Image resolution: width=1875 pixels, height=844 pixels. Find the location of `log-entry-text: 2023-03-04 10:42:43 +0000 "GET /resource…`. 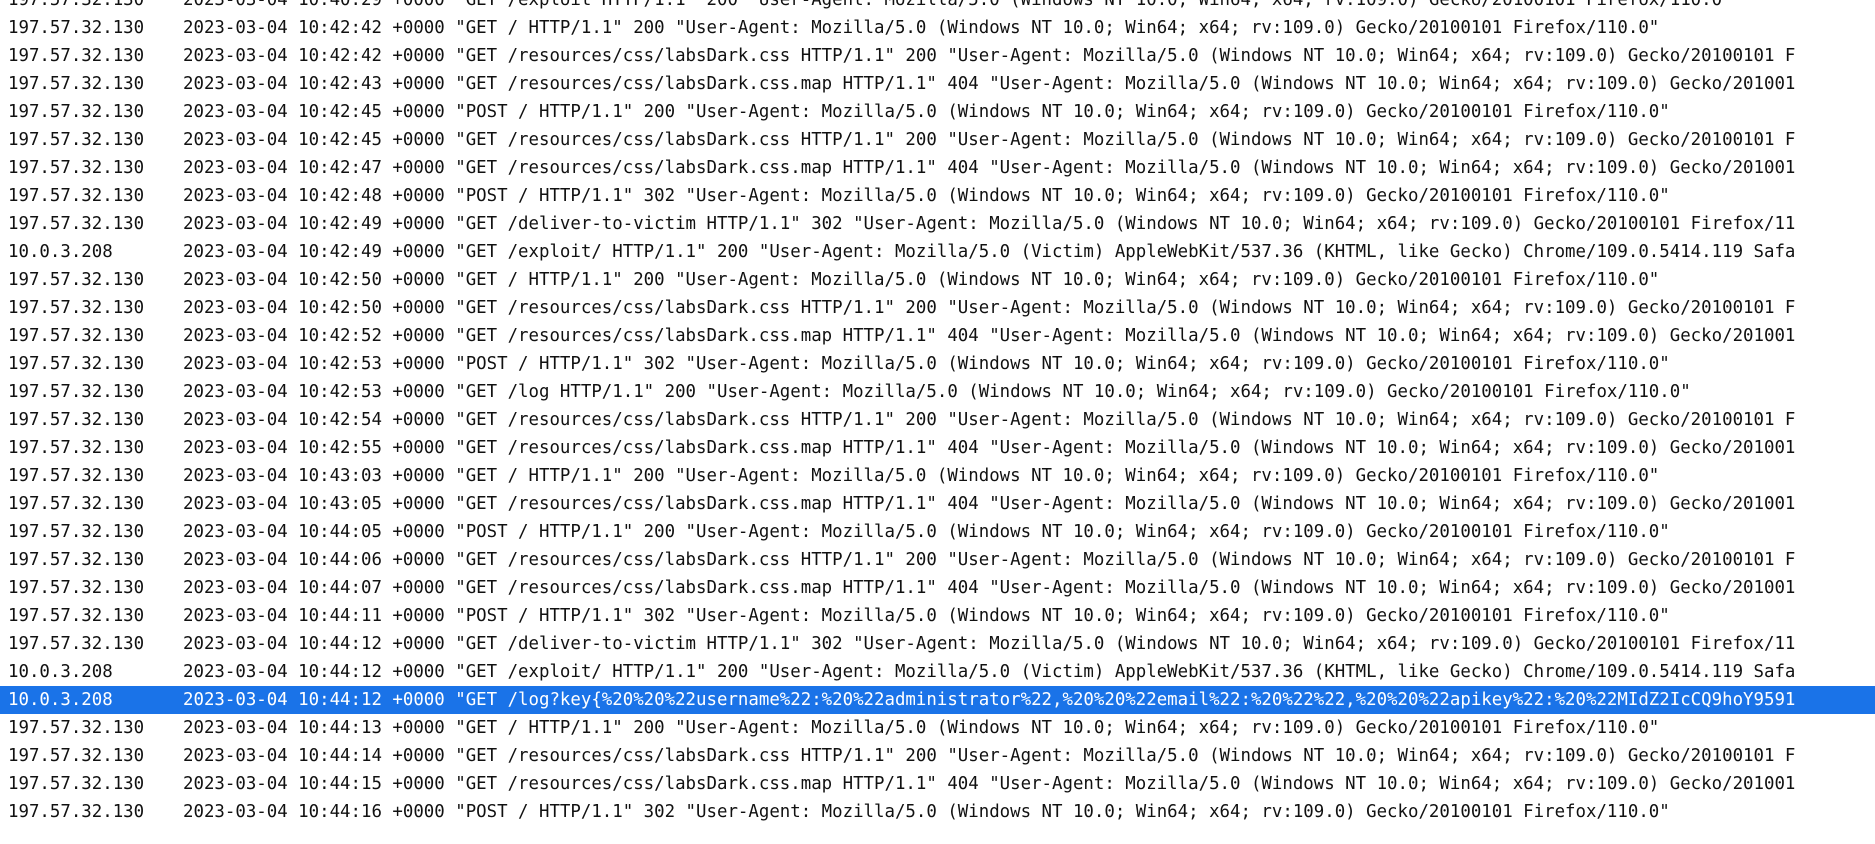

log-entry-text: 2023-03-04 10:42:43 +0000 "GET /resource… is located at coordinates (989, 84).